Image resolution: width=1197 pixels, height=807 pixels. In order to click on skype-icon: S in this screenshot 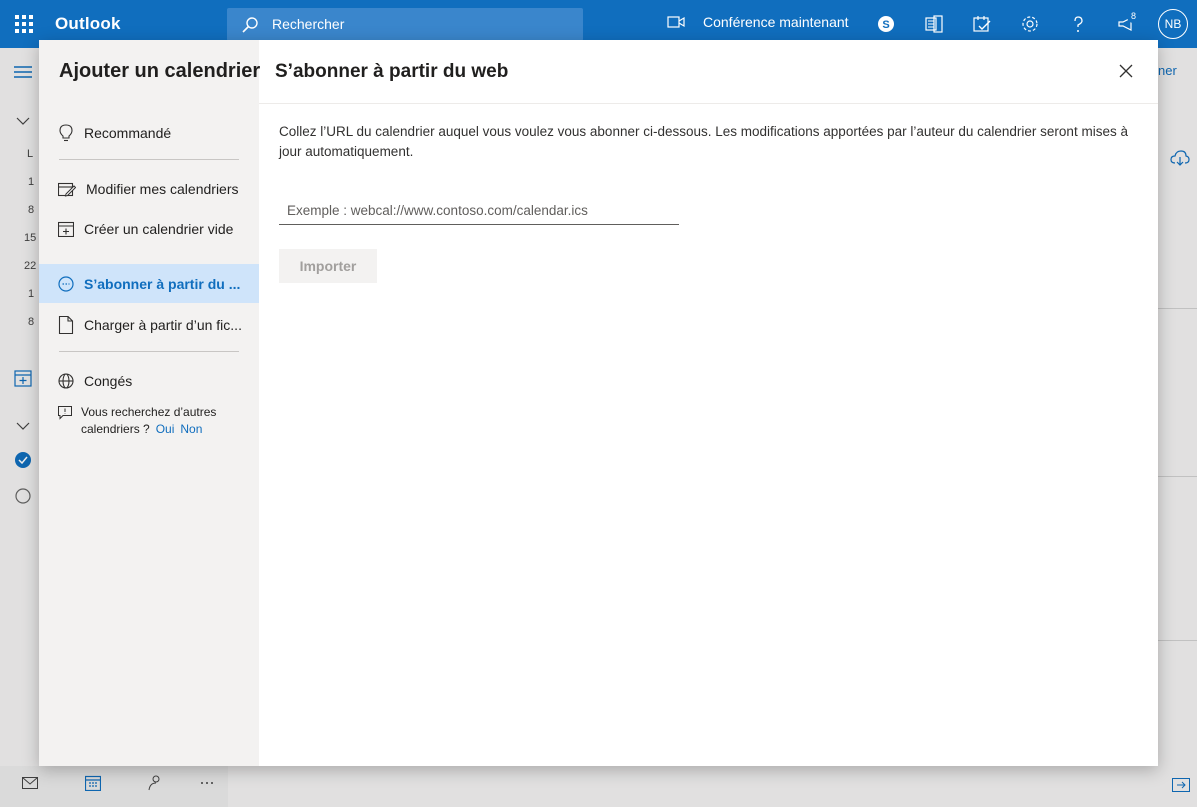, I will do `click(886, 24)`.